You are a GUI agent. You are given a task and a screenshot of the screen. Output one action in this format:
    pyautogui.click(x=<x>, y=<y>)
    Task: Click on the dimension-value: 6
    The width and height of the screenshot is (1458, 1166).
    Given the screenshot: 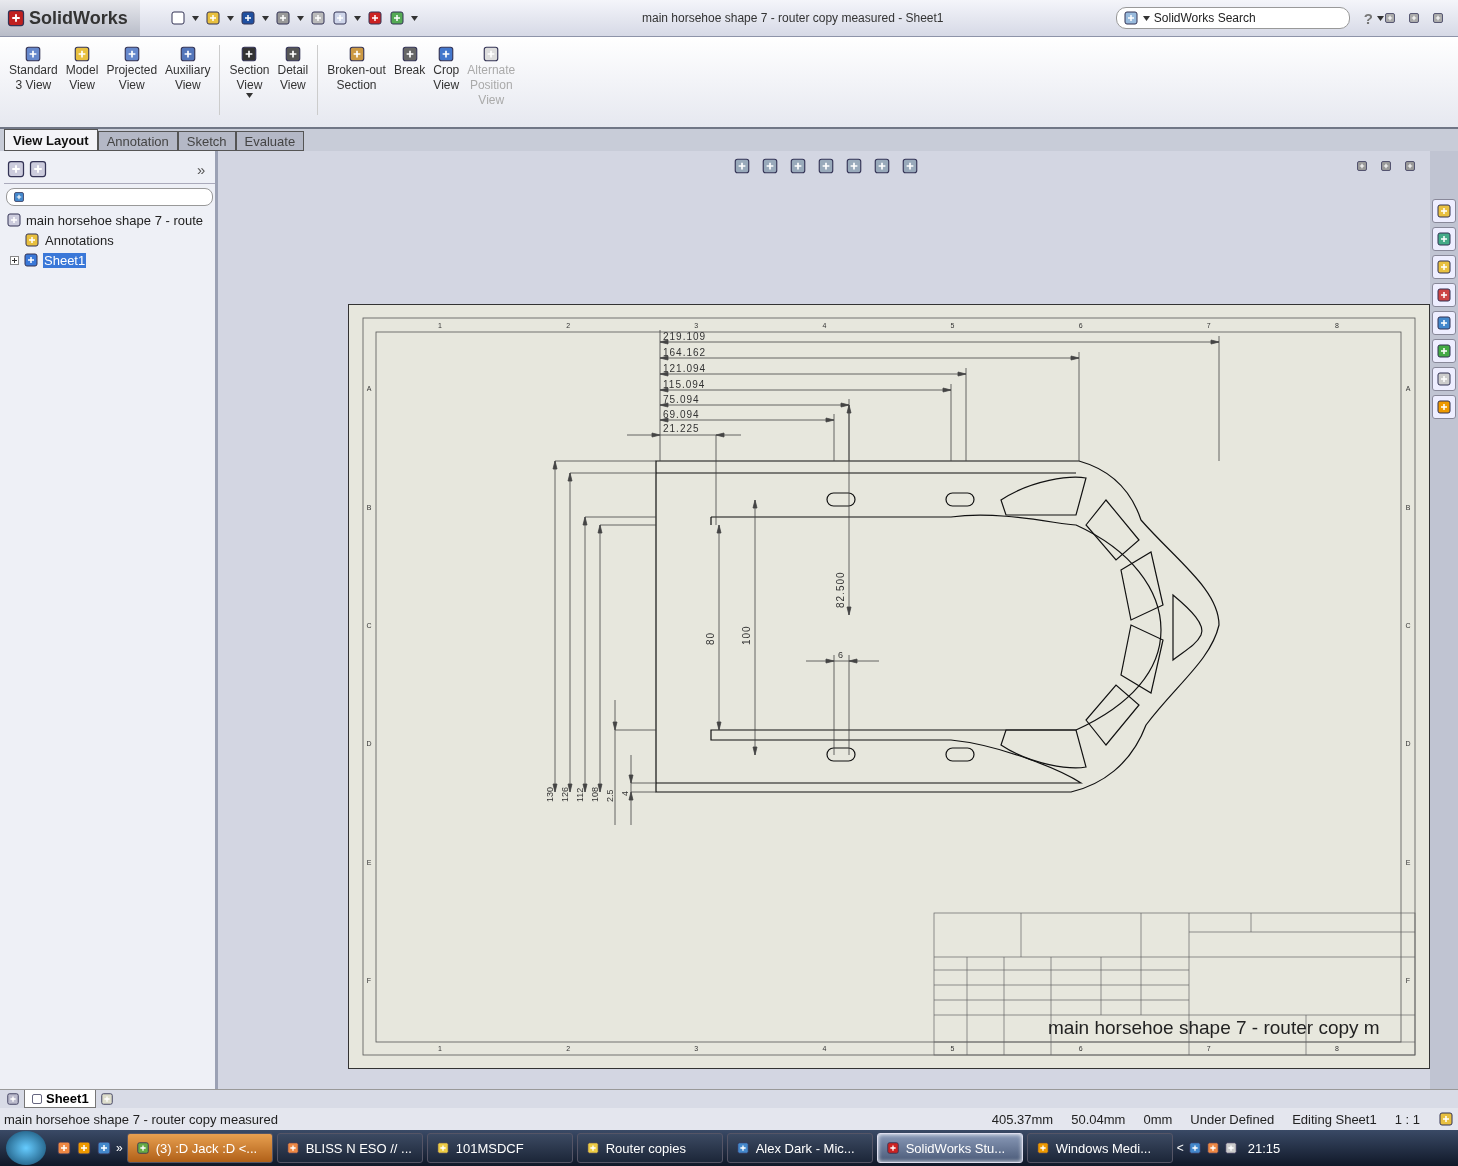 What is the action you would take?
    pyautogui.click(x=841, y=655)
    